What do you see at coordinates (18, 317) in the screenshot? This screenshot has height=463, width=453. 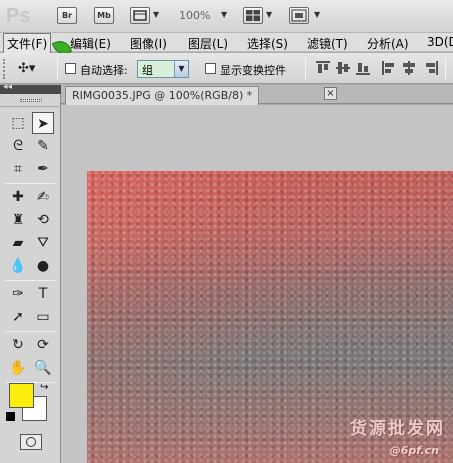 I see `path-selection-tool: ➚` at bounding box center [18, 317].